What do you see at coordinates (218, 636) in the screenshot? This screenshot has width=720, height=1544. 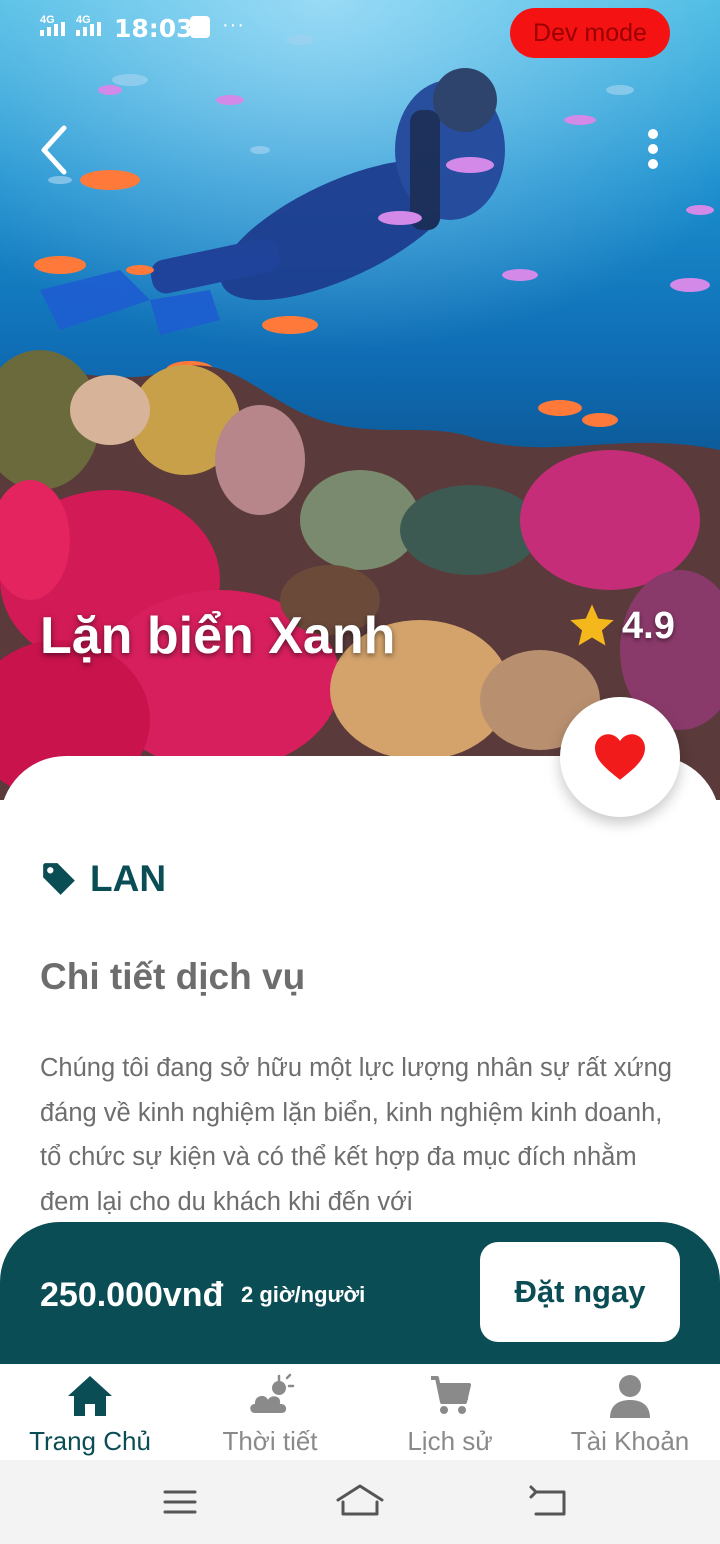 I see `service-title: Lặn biển Xanh` at bounding box center [218, 636].